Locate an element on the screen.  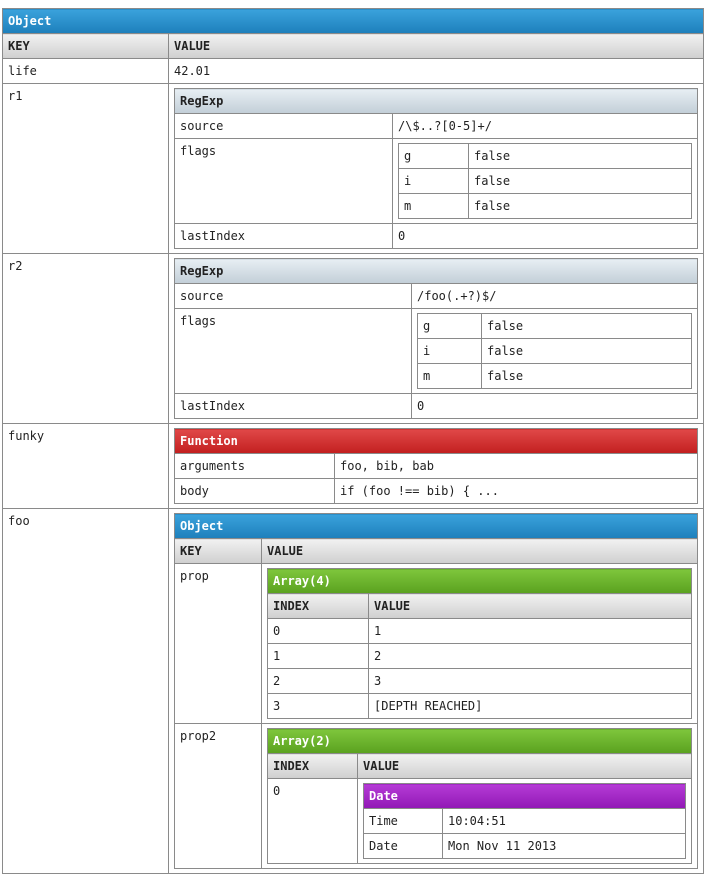
nested-object-title: Object is located at coordinates (436, 526).